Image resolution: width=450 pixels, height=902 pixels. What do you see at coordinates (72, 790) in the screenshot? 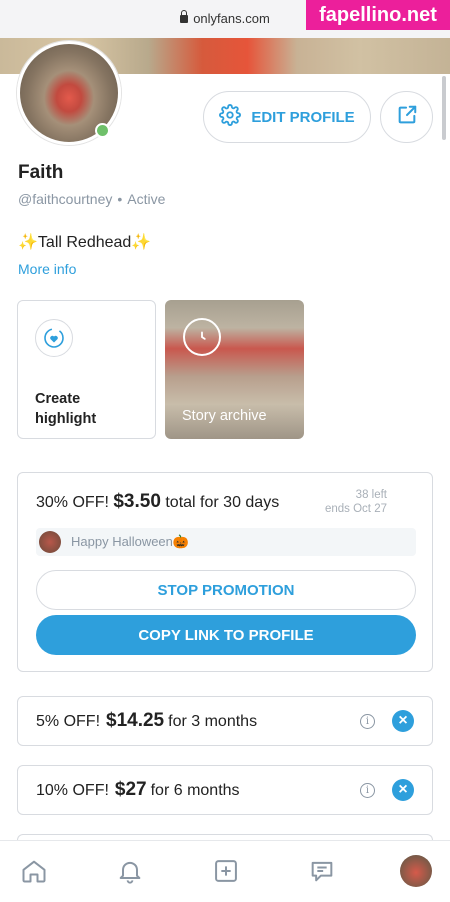
I see `bundle-discount: 10% OFF!` at bounding box center [72, 790].